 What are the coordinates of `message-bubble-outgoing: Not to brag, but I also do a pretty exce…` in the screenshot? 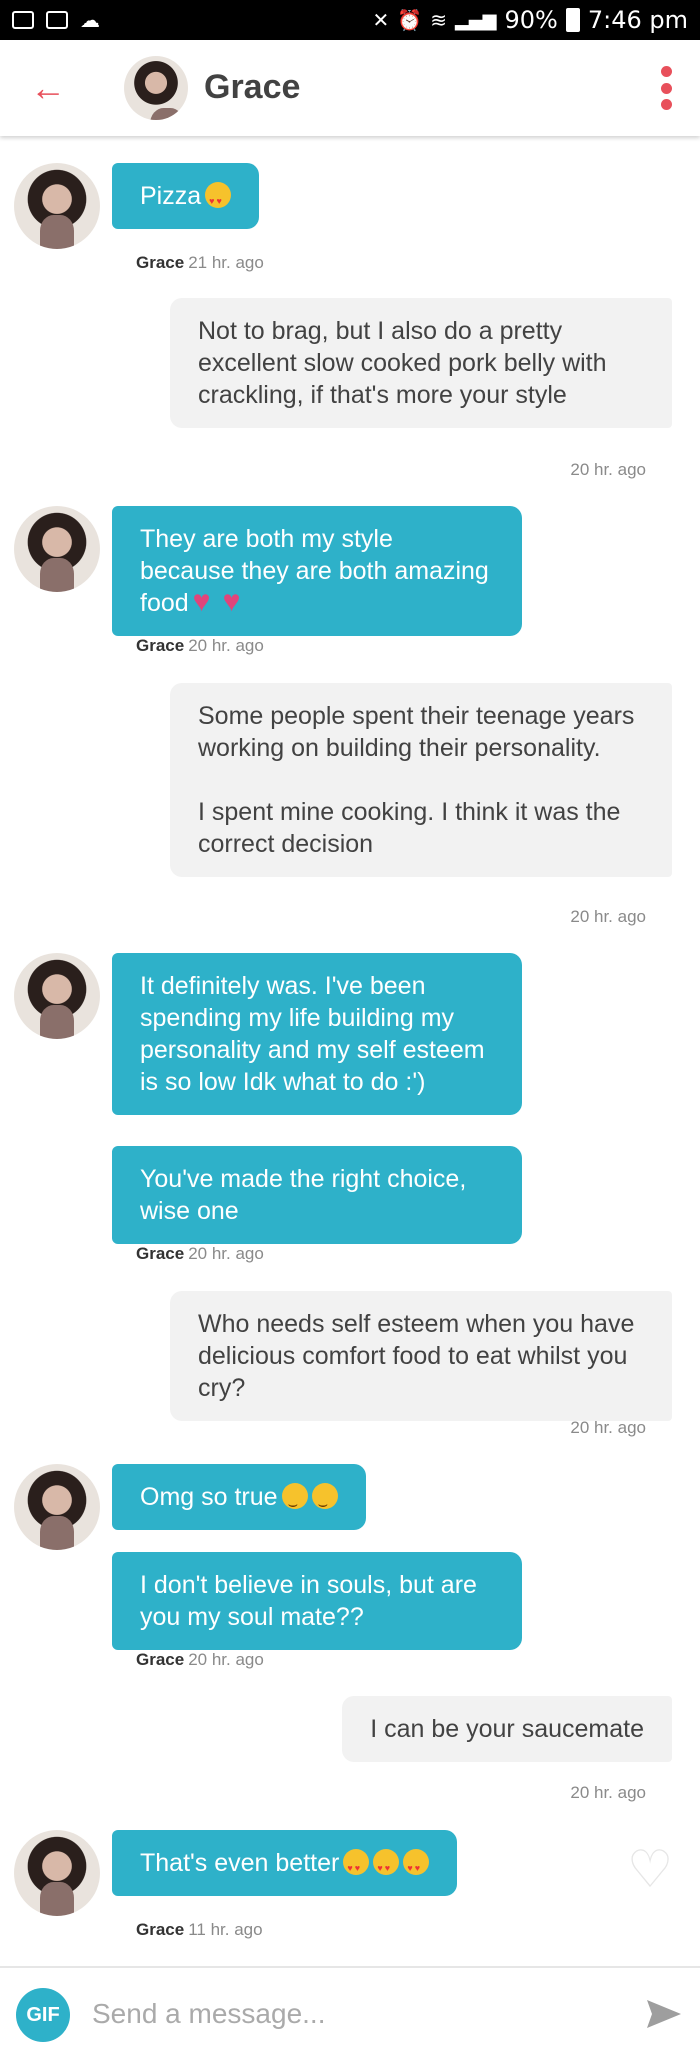 It's located at (421, 363).